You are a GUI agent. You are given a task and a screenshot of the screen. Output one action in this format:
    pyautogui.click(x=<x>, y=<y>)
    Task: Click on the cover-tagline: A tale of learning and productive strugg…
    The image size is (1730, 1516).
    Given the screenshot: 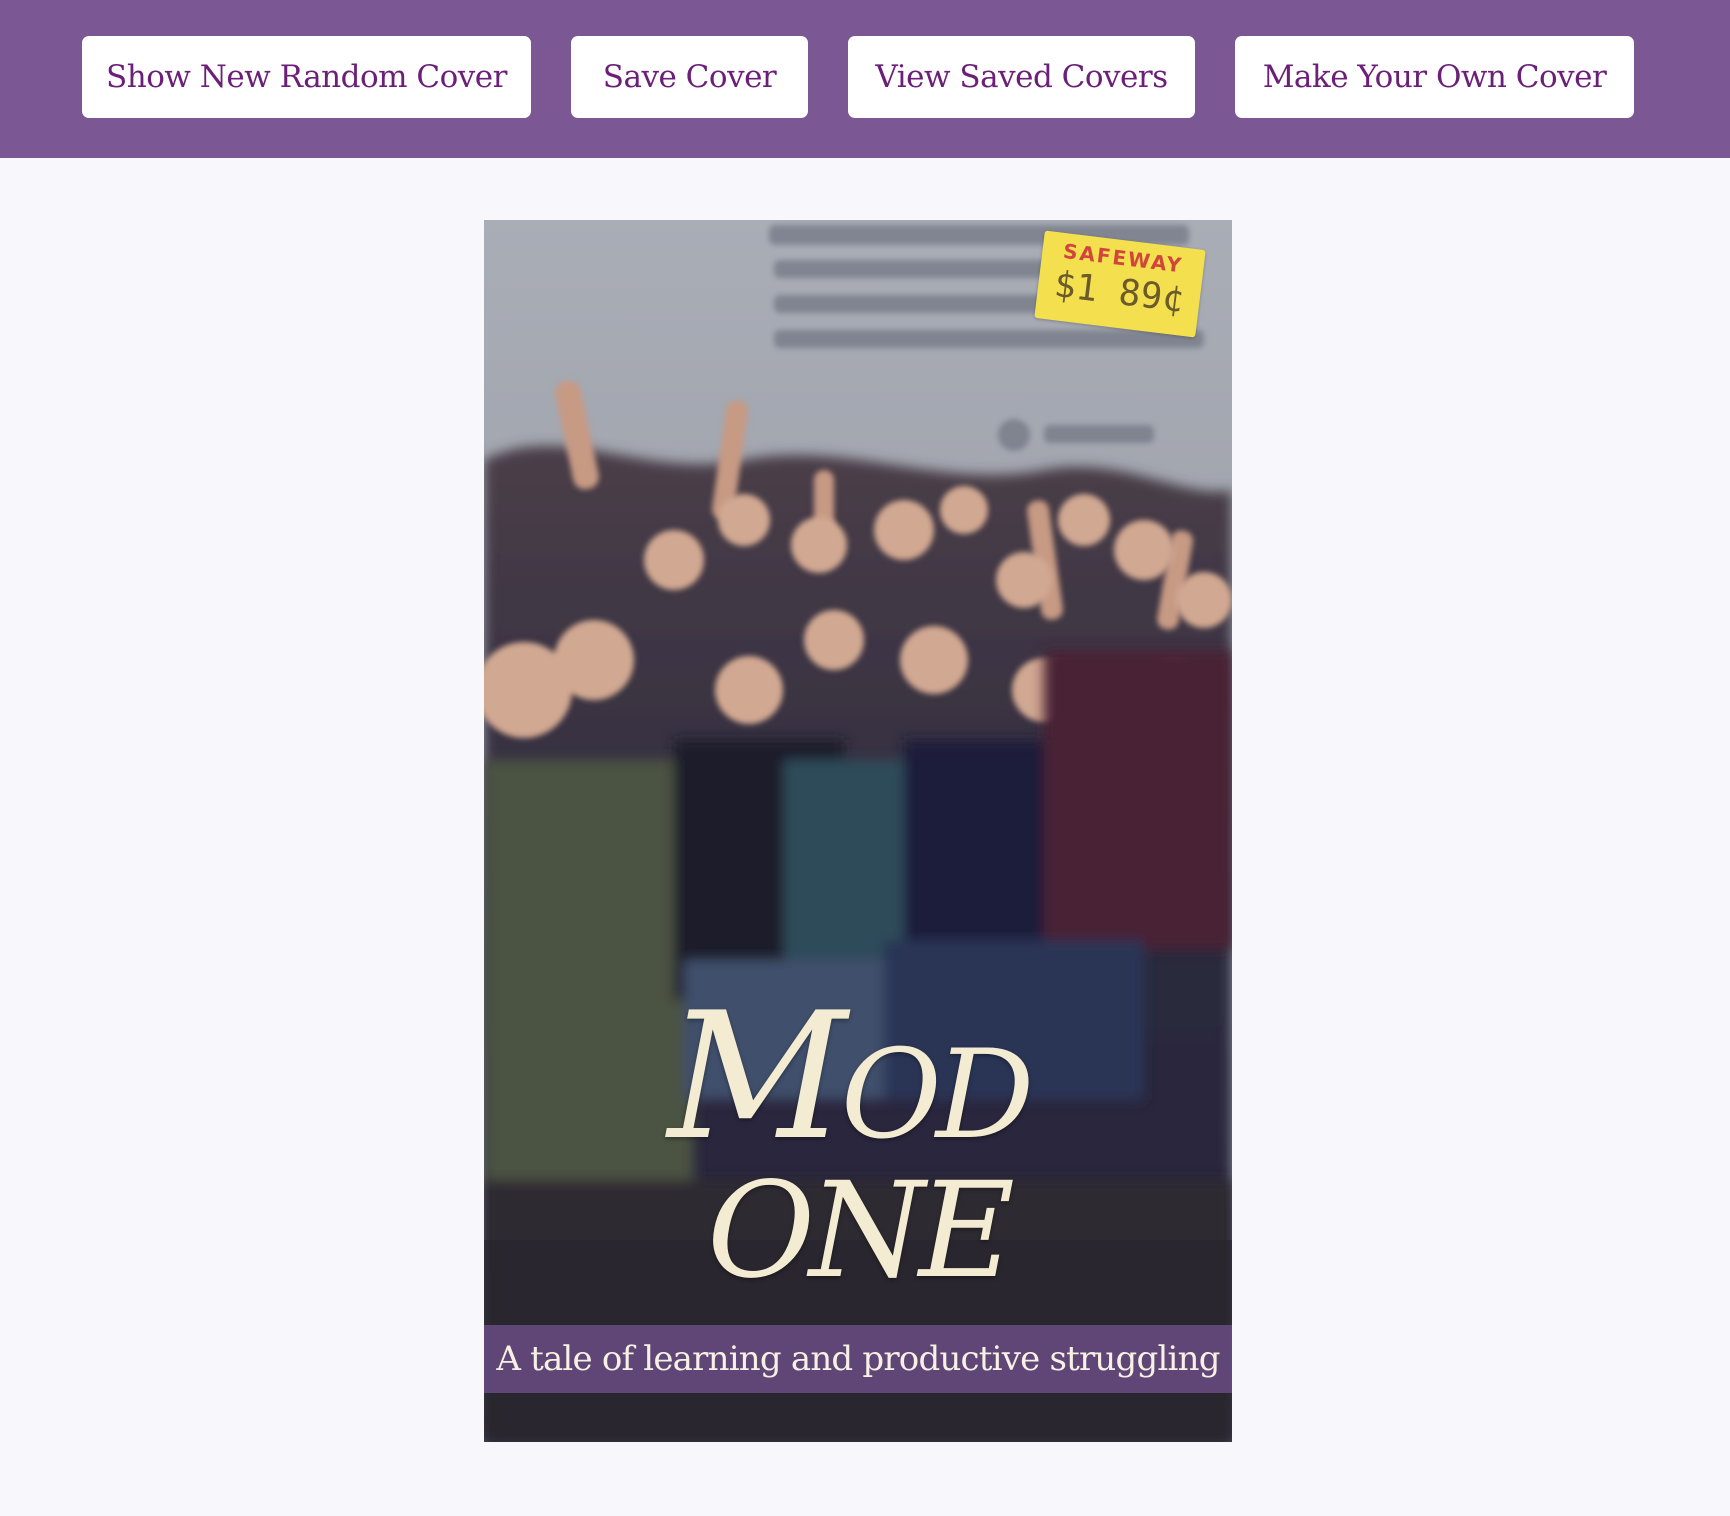 What is the action you would take?
    pyautogui.click(x=858, y=1359)
    